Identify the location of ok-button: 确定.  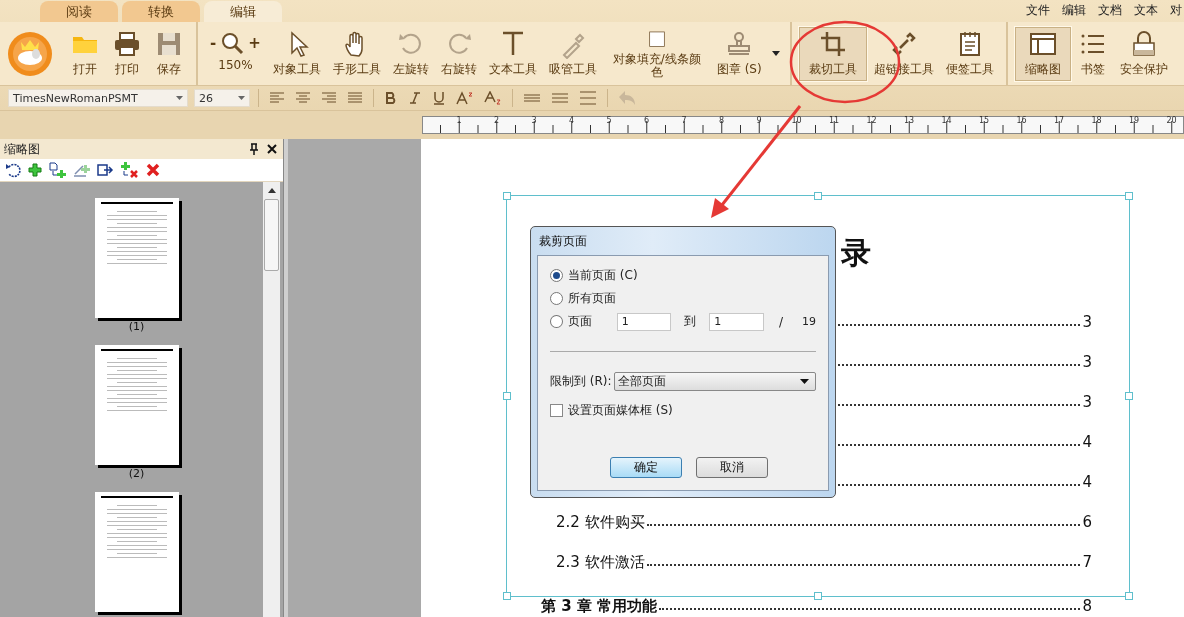
(646, 467).